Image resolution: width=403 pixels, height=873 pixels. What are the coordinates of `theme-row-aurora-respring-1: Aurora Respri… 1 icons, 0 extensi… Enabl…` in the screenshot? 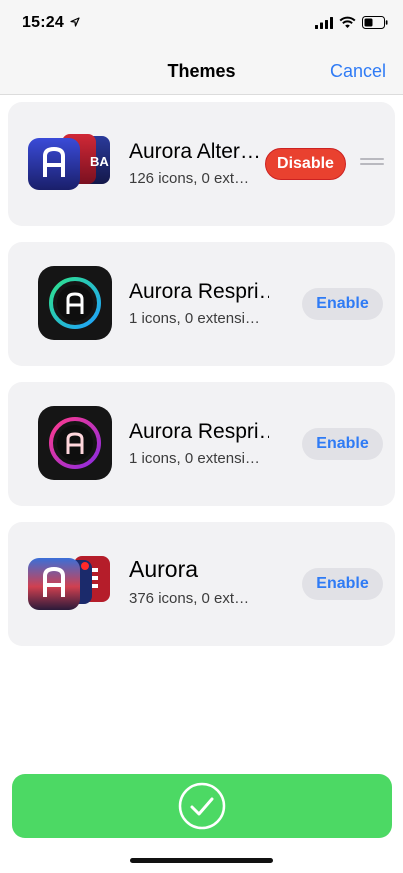 It's located at (201, 304).